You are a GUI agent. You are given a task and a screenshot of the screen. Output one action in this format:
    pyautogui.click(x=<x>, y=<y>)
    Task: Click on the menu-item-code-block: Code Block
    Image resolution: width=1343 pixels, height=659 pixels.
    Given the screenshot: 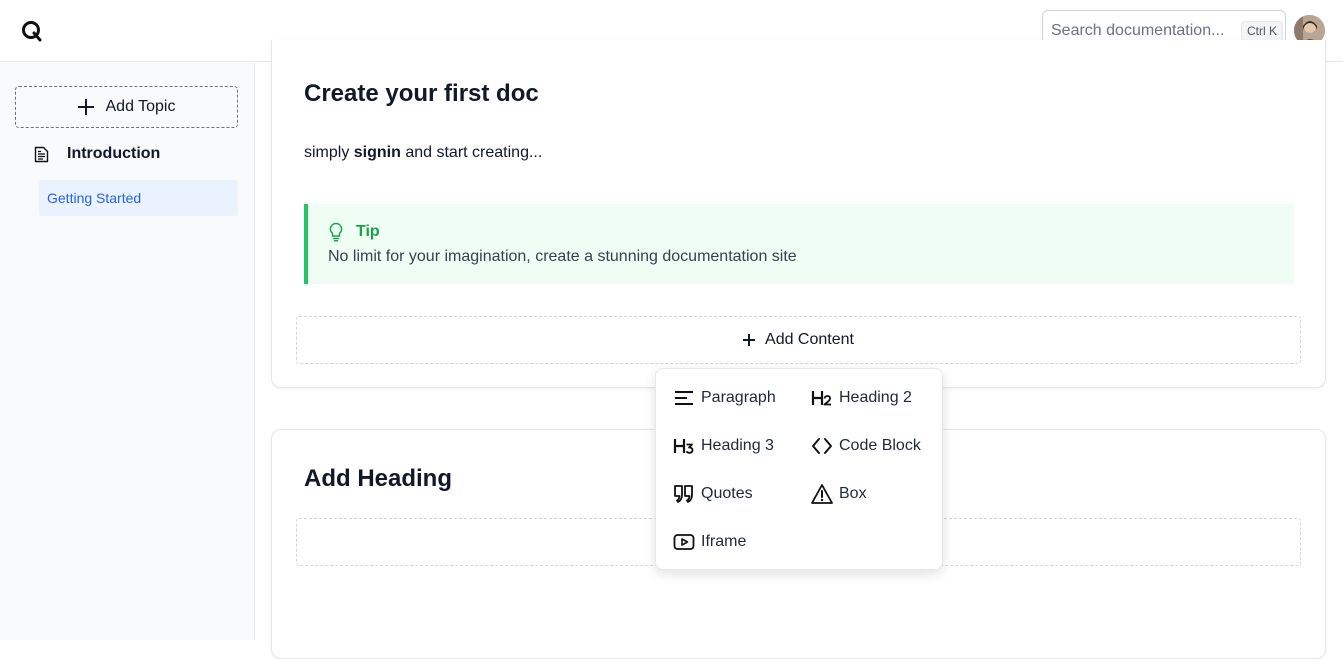 What is the action you would take?
    pyautogui.click(x=866, y=446)
    